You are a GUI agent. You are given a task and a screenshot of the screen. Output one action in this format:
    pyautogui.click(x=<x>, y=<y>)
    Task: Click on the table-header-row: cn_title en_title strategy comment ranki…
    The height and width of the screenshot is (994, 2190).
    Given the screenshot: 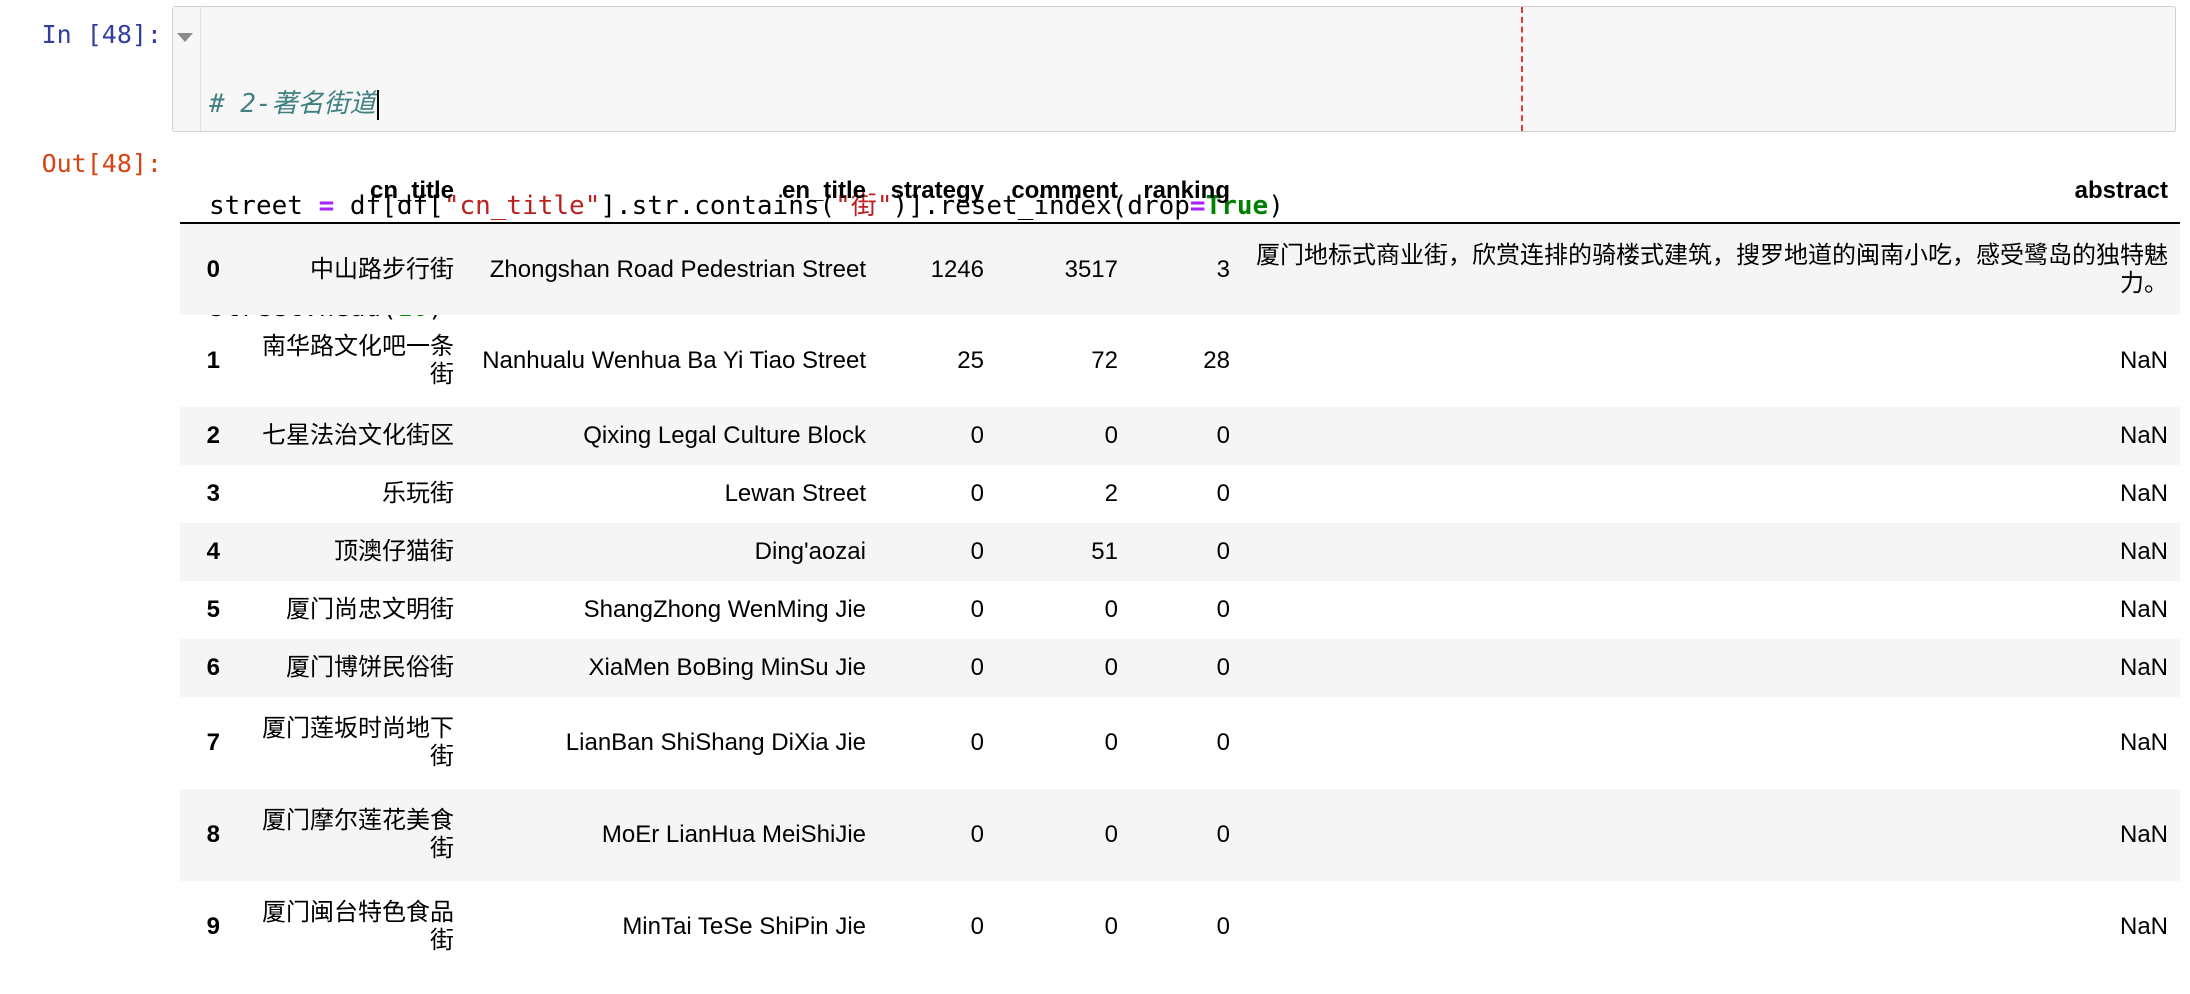 What is the action you would take?
    pyautogui.click(x=1180, y=192)
    